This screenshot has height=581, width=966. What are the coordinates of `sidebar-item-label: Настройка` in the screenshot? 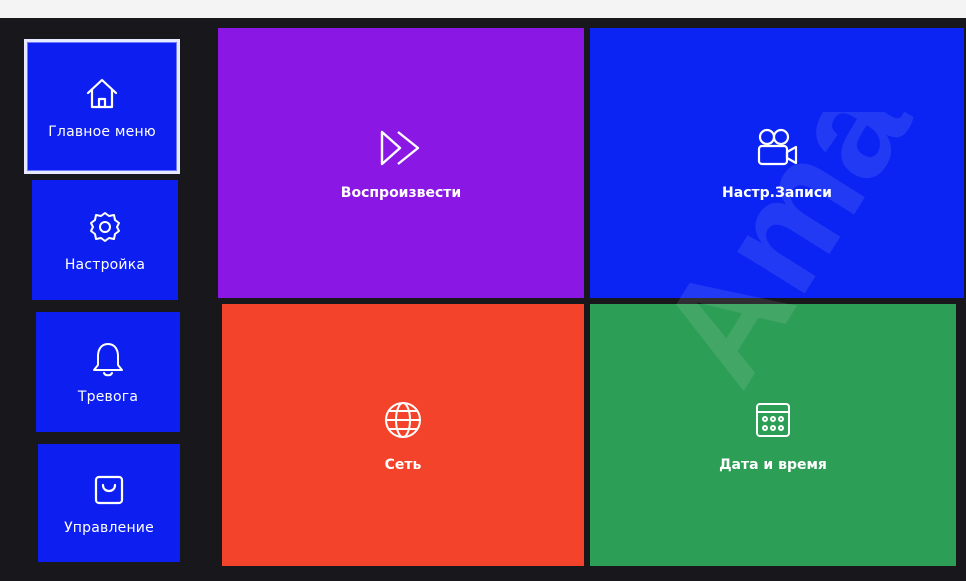 It's located at (105, 265).